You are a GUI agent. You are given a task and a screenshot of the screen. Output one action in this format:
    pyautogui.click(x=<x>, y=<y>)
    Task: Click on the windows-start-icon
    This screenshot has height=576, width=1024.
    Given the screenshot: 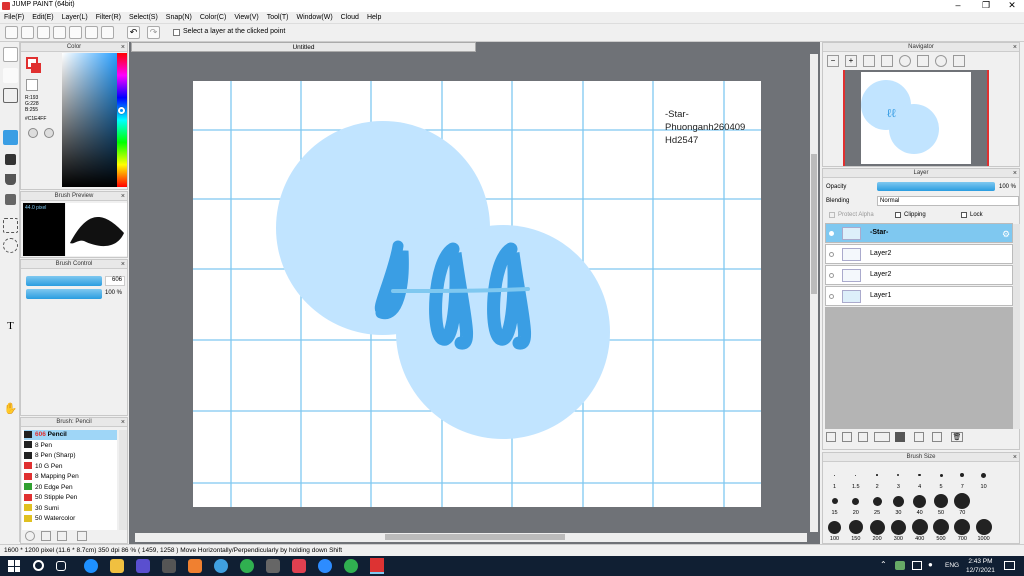 What is the action you would take?
    pyautogui.click(x=14, y=566)
    